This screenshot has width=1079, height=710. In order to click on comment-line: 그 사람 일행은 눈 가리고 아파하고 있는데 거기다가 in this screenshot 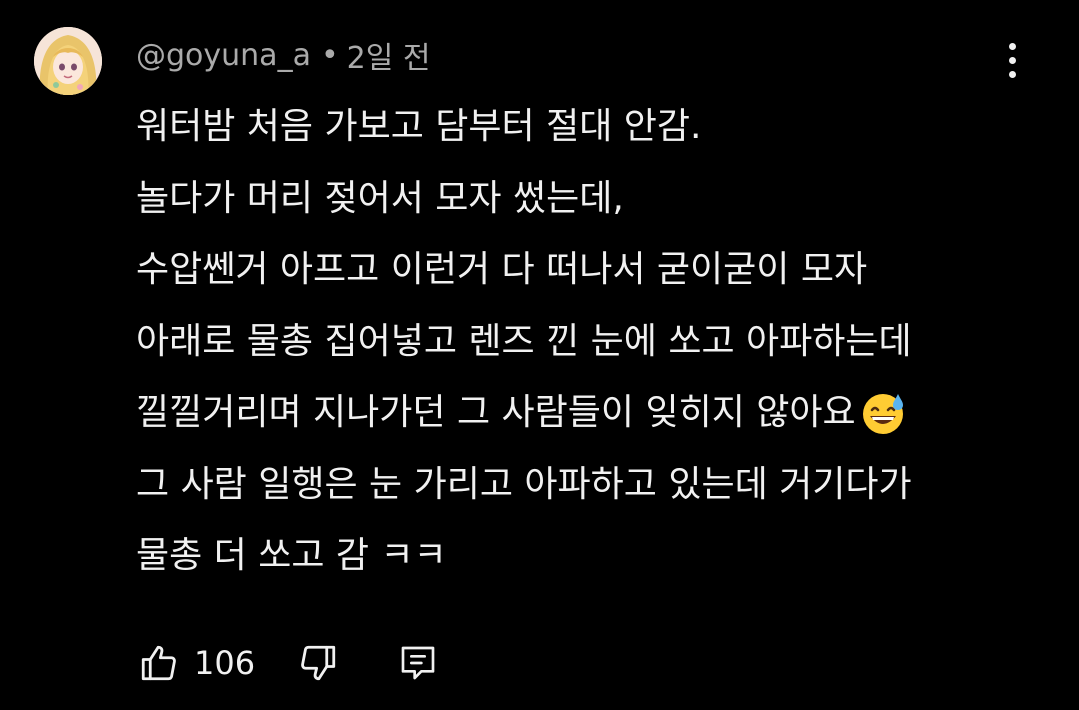, I will do `click(524, 484)`.